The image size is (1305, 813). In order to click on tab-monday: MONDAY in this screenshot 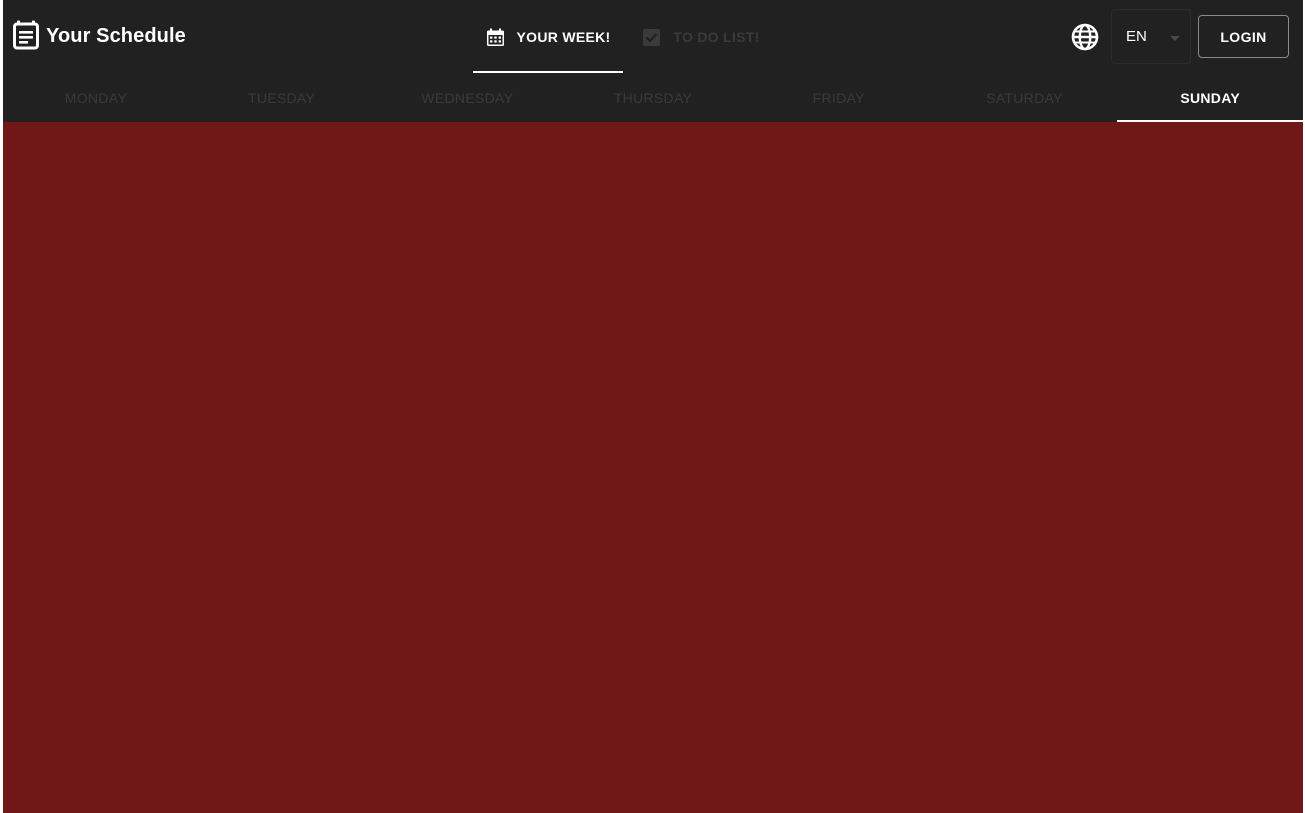, I will do `click(96, 98)`.